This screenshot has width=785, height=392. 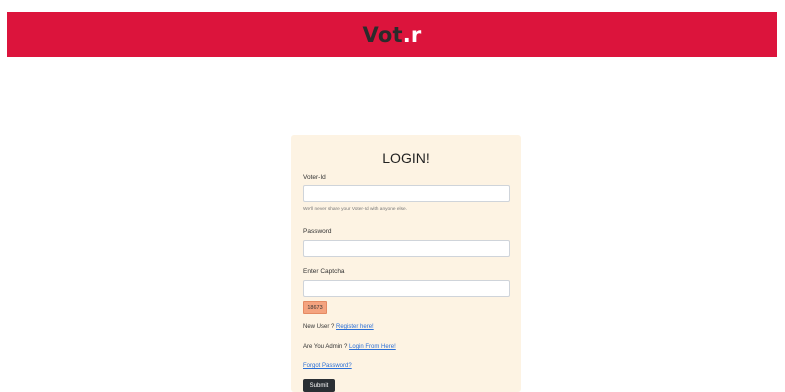 What do you see at coordinates (406, 248) in the screenshot?
I see `password-input` at bounding box center [406, 248].